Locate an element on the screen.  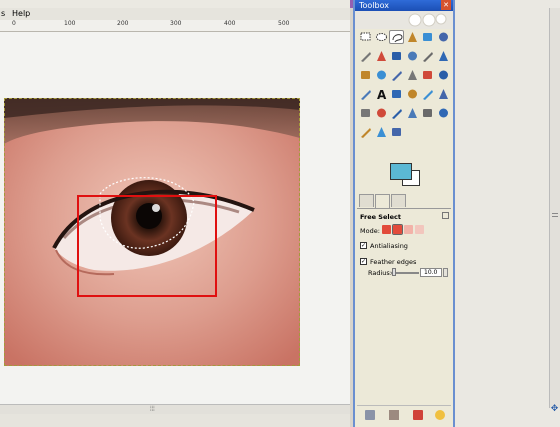
toolbox-drop-area is located at coordinates (404, 20).